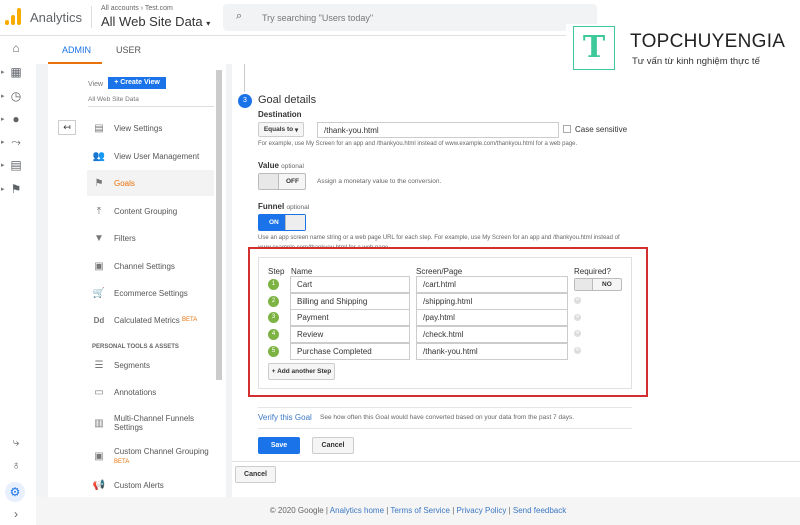  Describe the element at coordinates (99, 128) in the screenshot. I see `document-icon: ▤` at that location.